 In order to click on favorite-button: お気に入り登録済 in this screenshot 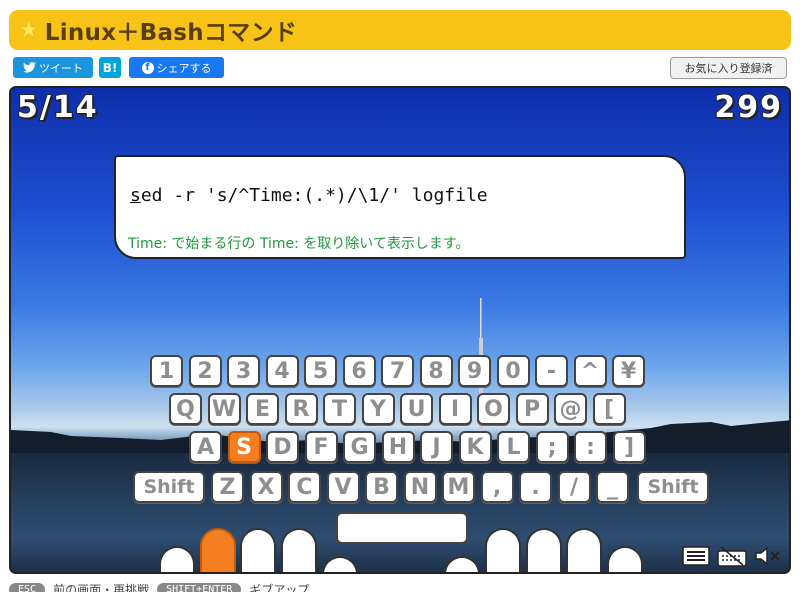, I will do `click(728, 68)`.